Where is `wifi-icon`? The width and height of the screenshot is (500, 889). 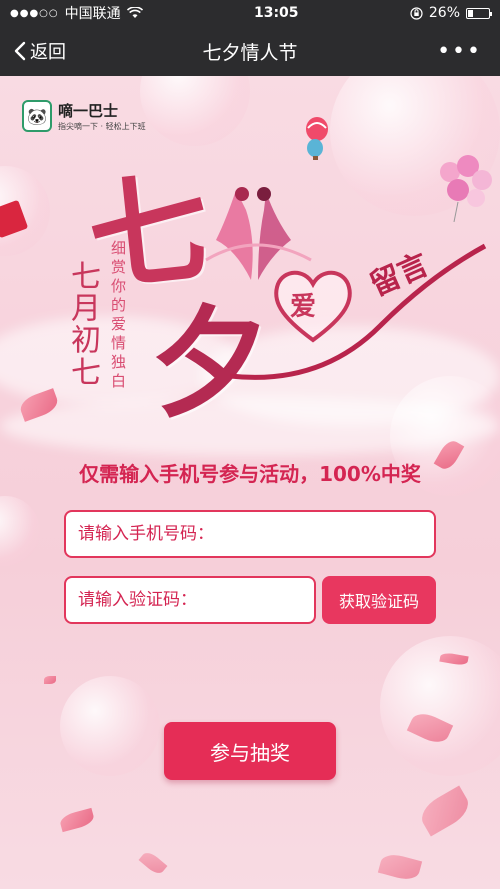
wifi-icon is located at coordinates (134, 12).